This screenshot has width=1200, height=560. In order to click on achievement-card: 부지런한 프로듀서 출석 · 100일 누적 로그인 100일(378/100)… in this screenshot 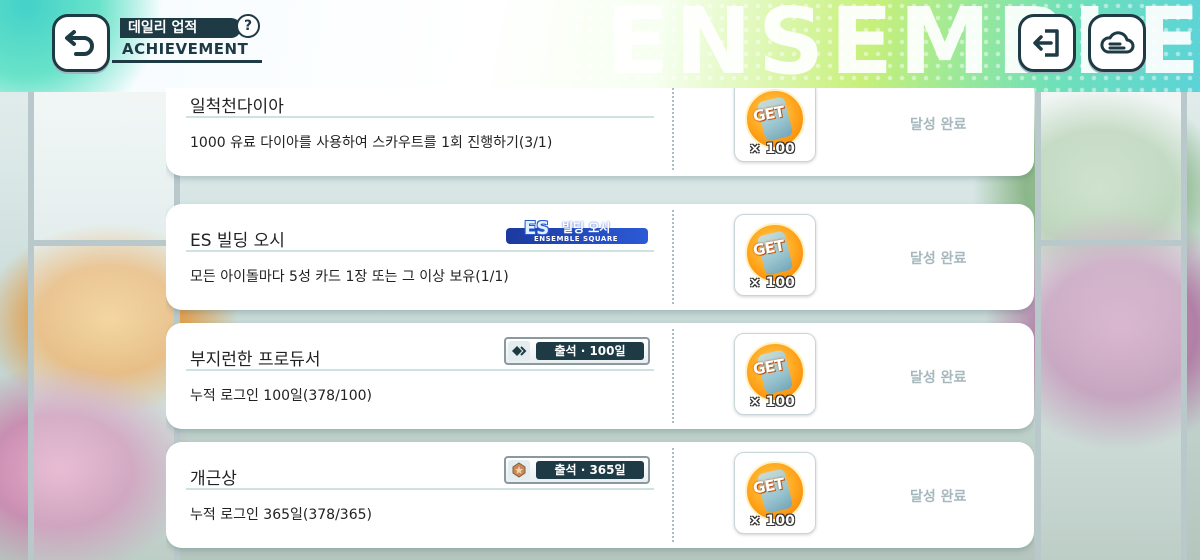, I will do `click(600, 376)`.